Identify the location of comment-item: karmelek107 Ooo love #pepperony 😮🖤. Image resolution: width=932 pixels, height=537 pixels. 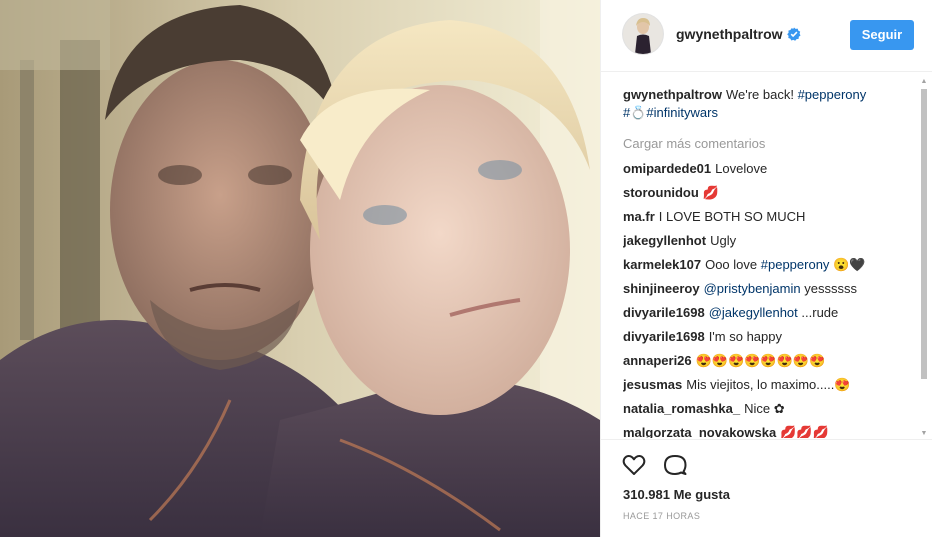
(768, 268).